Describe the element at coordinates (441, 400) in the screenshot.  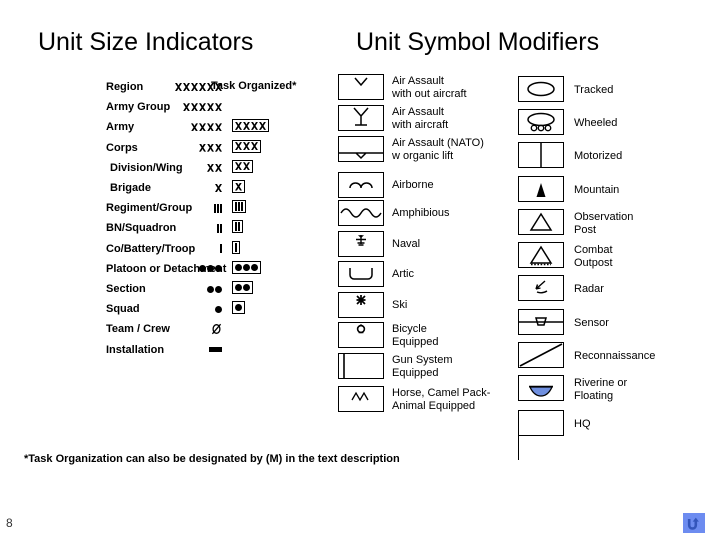
I see `modifier-label: Horse, Camel Pack- Animal Equipped` at that location.